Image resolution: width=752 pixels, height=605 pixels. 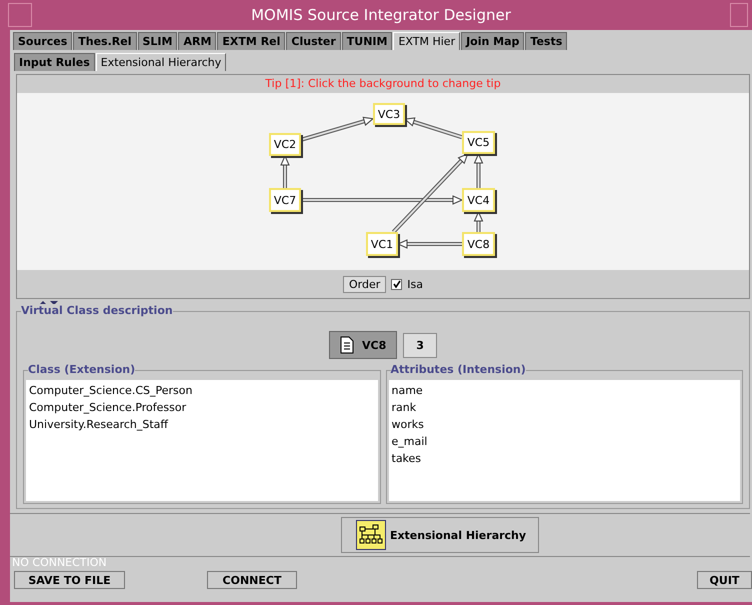 What do you see at coordinates (426, 41) in the screenshot?
I see `tab: EXTM Hier` at bounding box center [426, 41].